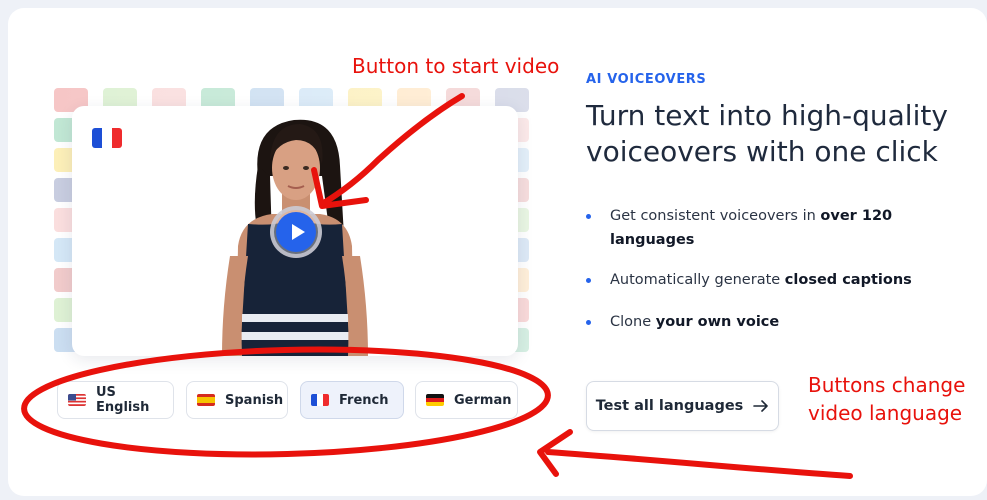 This screenshot has height=500, width=987. I want to click on feature-item: Automatically generate closed captions, so click(756, 280).